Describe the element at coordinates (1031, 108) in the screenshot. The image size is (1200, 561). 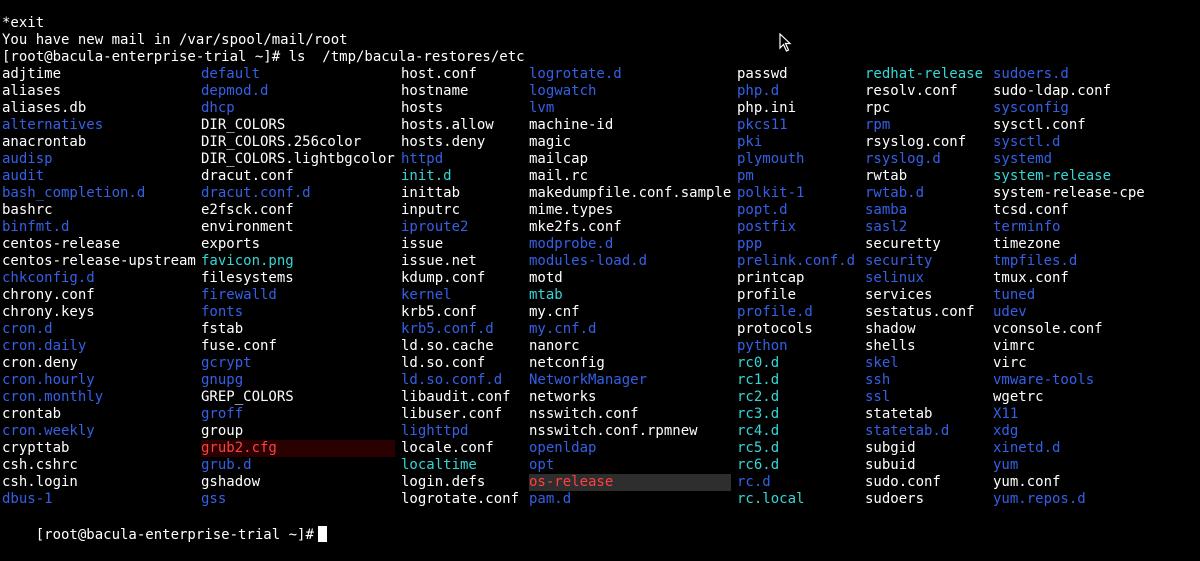
I see `directory-entry: sysconfig` at that location.